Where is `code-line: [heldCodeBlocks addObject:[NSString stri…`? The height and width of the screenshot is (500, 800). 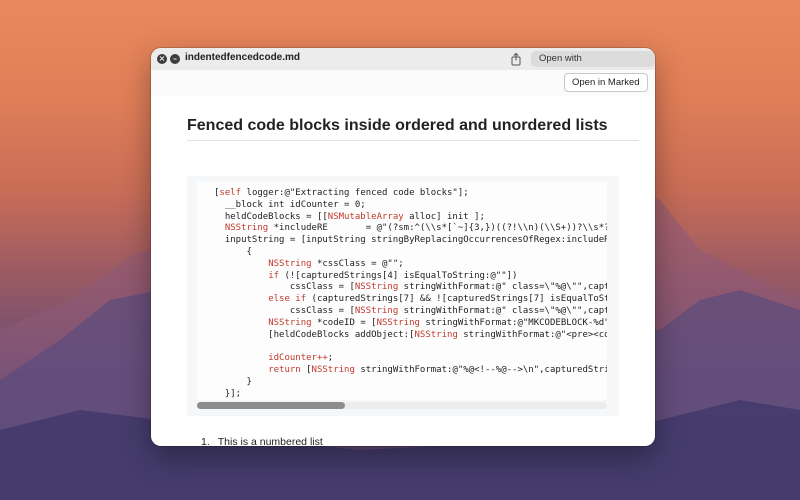
code-line: [heldCodeBlocks addObject:[NSString stri… is located at coordinates (410, 334).